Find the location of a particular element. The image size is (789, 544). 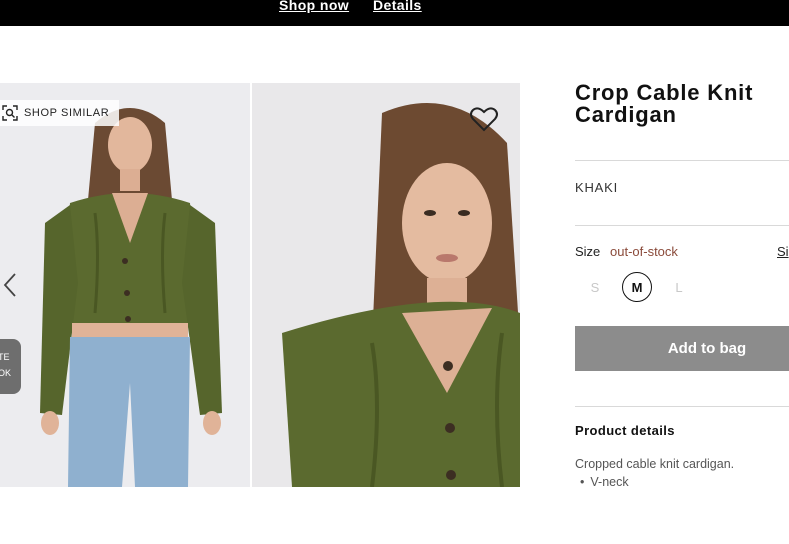

shop-similar-label: SHOP SIMILAR is located at coordinates (67, 113).